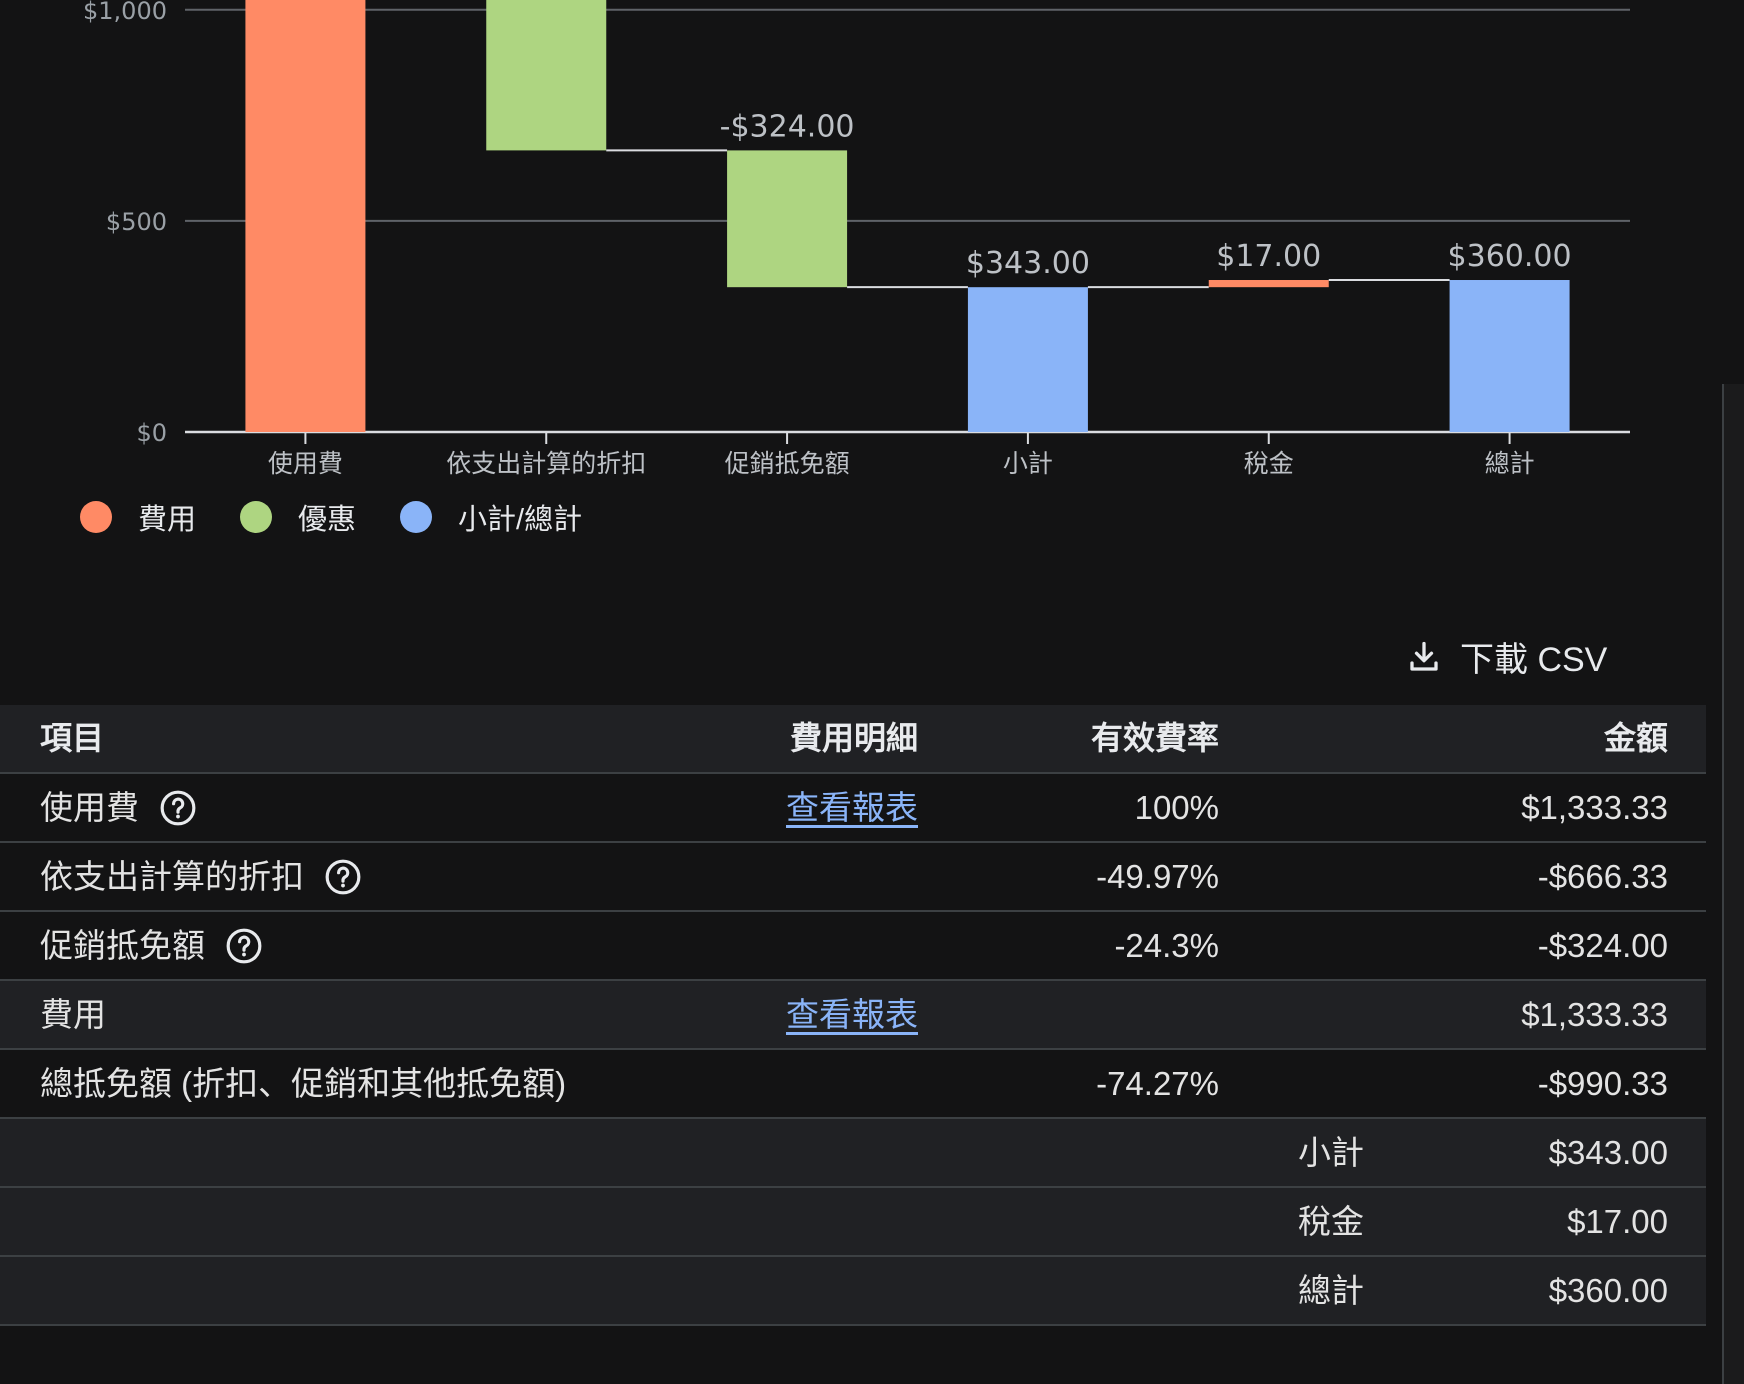  Describe the element at coordinates (1733, 884) in the screenshot. I see `vertical-scrollbar` at that location.